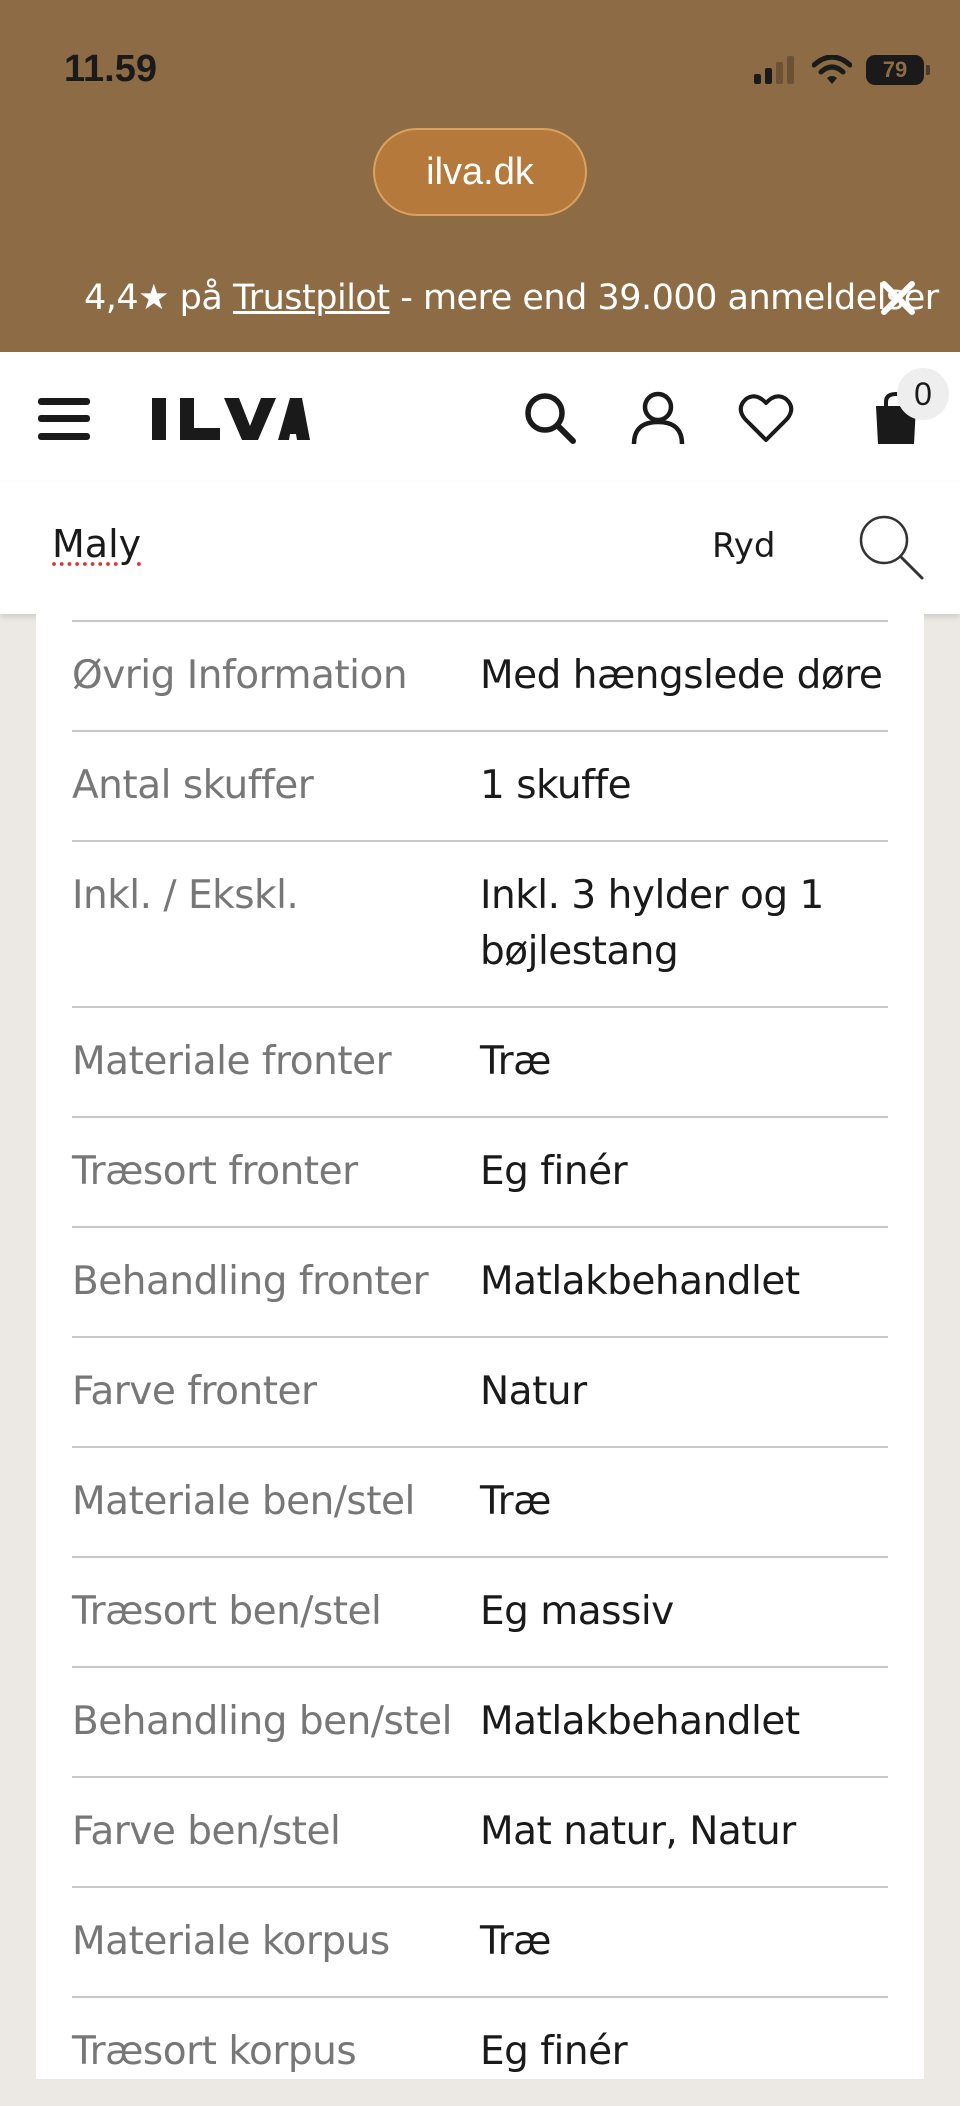 The height and width of the screenshot is (2106, 960). Describe the element at coordinates (638, 1831) in the screenshot. I see `spec-value: Mat natur, Natur` at that location.